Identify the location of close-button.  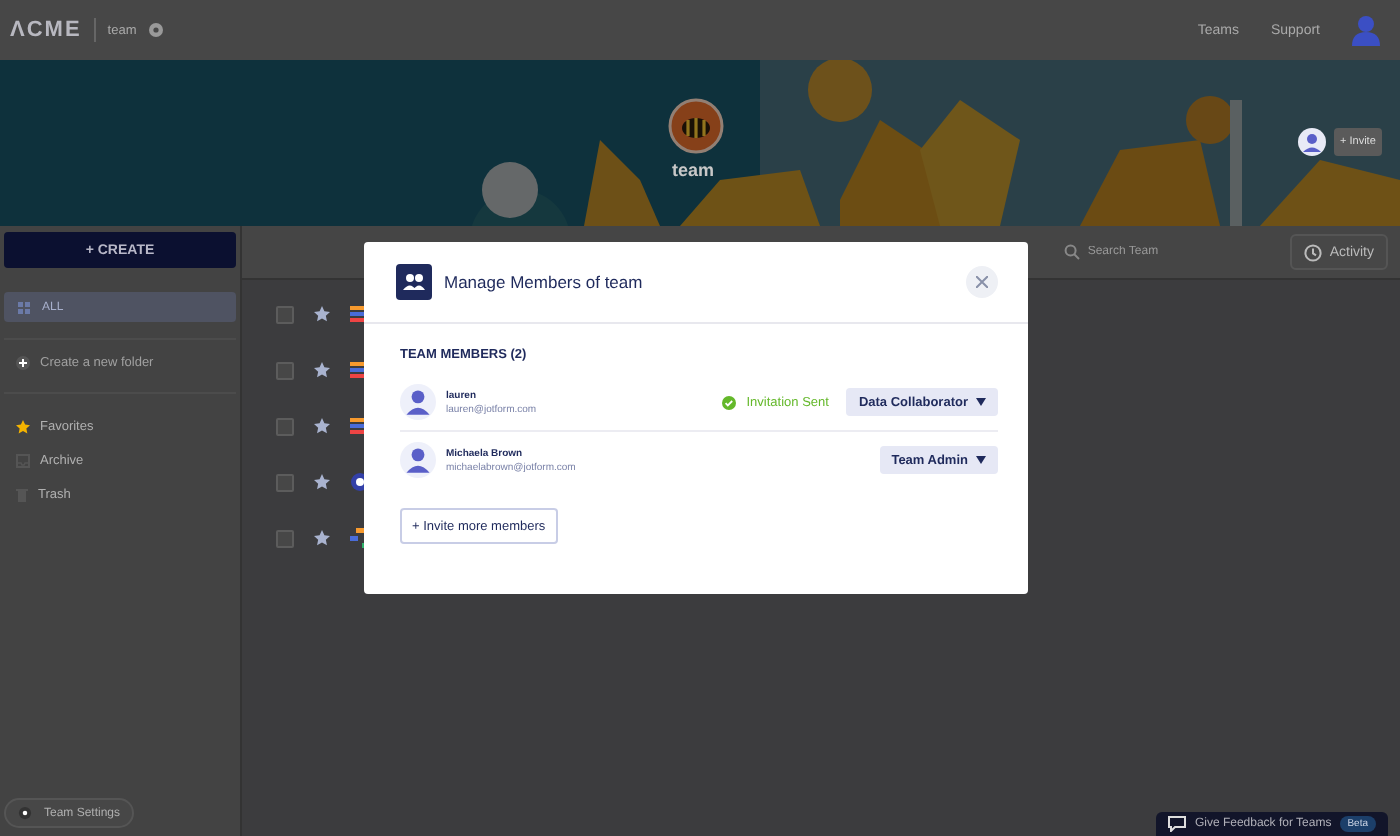
(982, 282).